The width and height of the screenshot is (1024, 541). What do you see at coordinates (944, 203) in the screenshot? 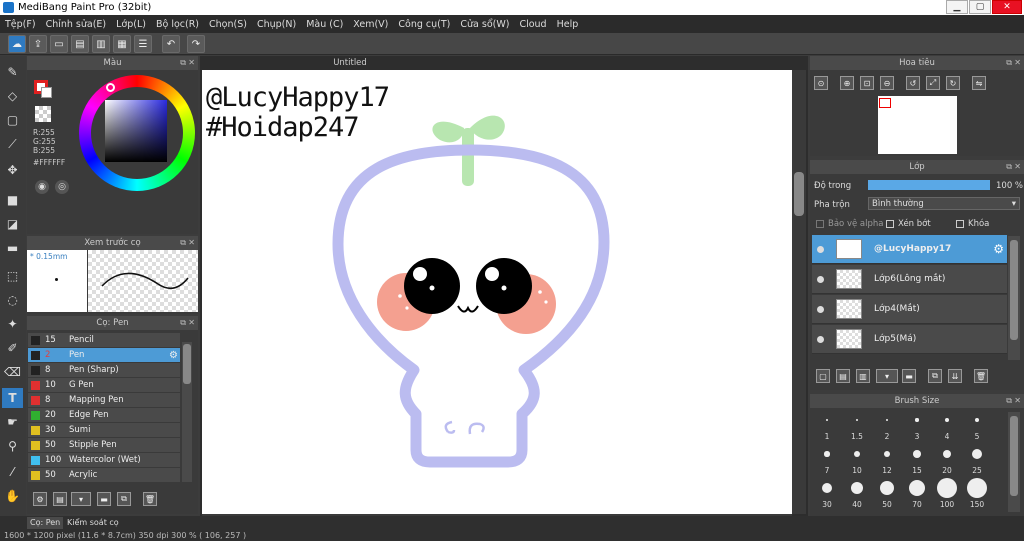
I see `blend-mode-select: Bình thường ▾` at bounding box center [944, 203].